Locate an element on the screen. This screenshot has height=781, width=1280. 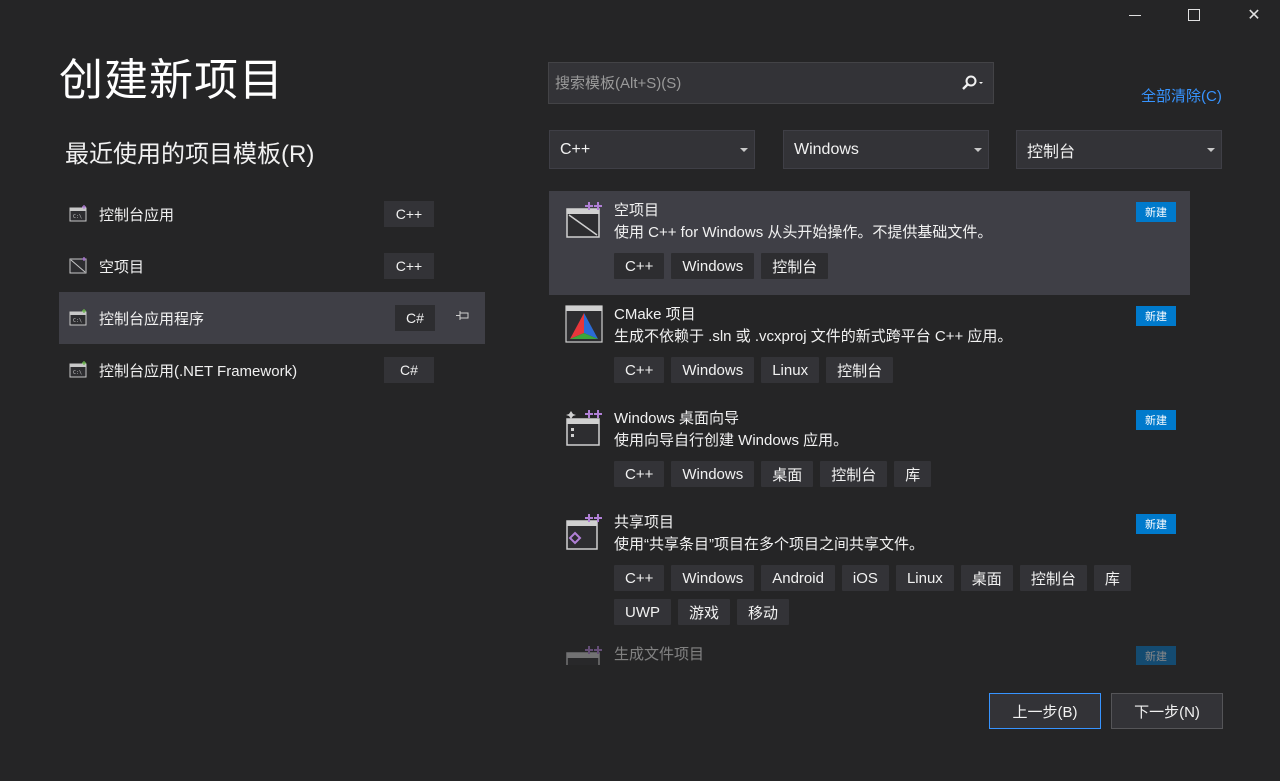
pin-icon is located at coordinates (463, 316).